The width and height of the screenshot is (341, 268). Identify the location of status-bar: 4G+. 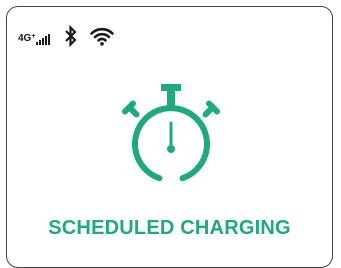
(66, 38).